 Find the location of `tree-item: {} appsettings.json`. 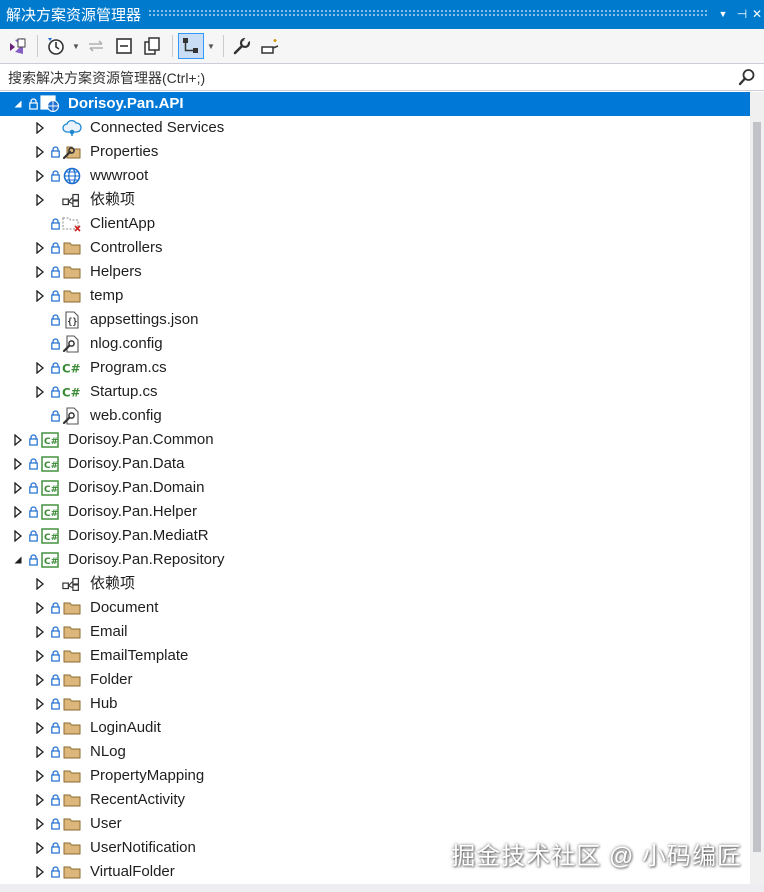

tree-item: {} appsettings.json is located at coordinates (375, 320).